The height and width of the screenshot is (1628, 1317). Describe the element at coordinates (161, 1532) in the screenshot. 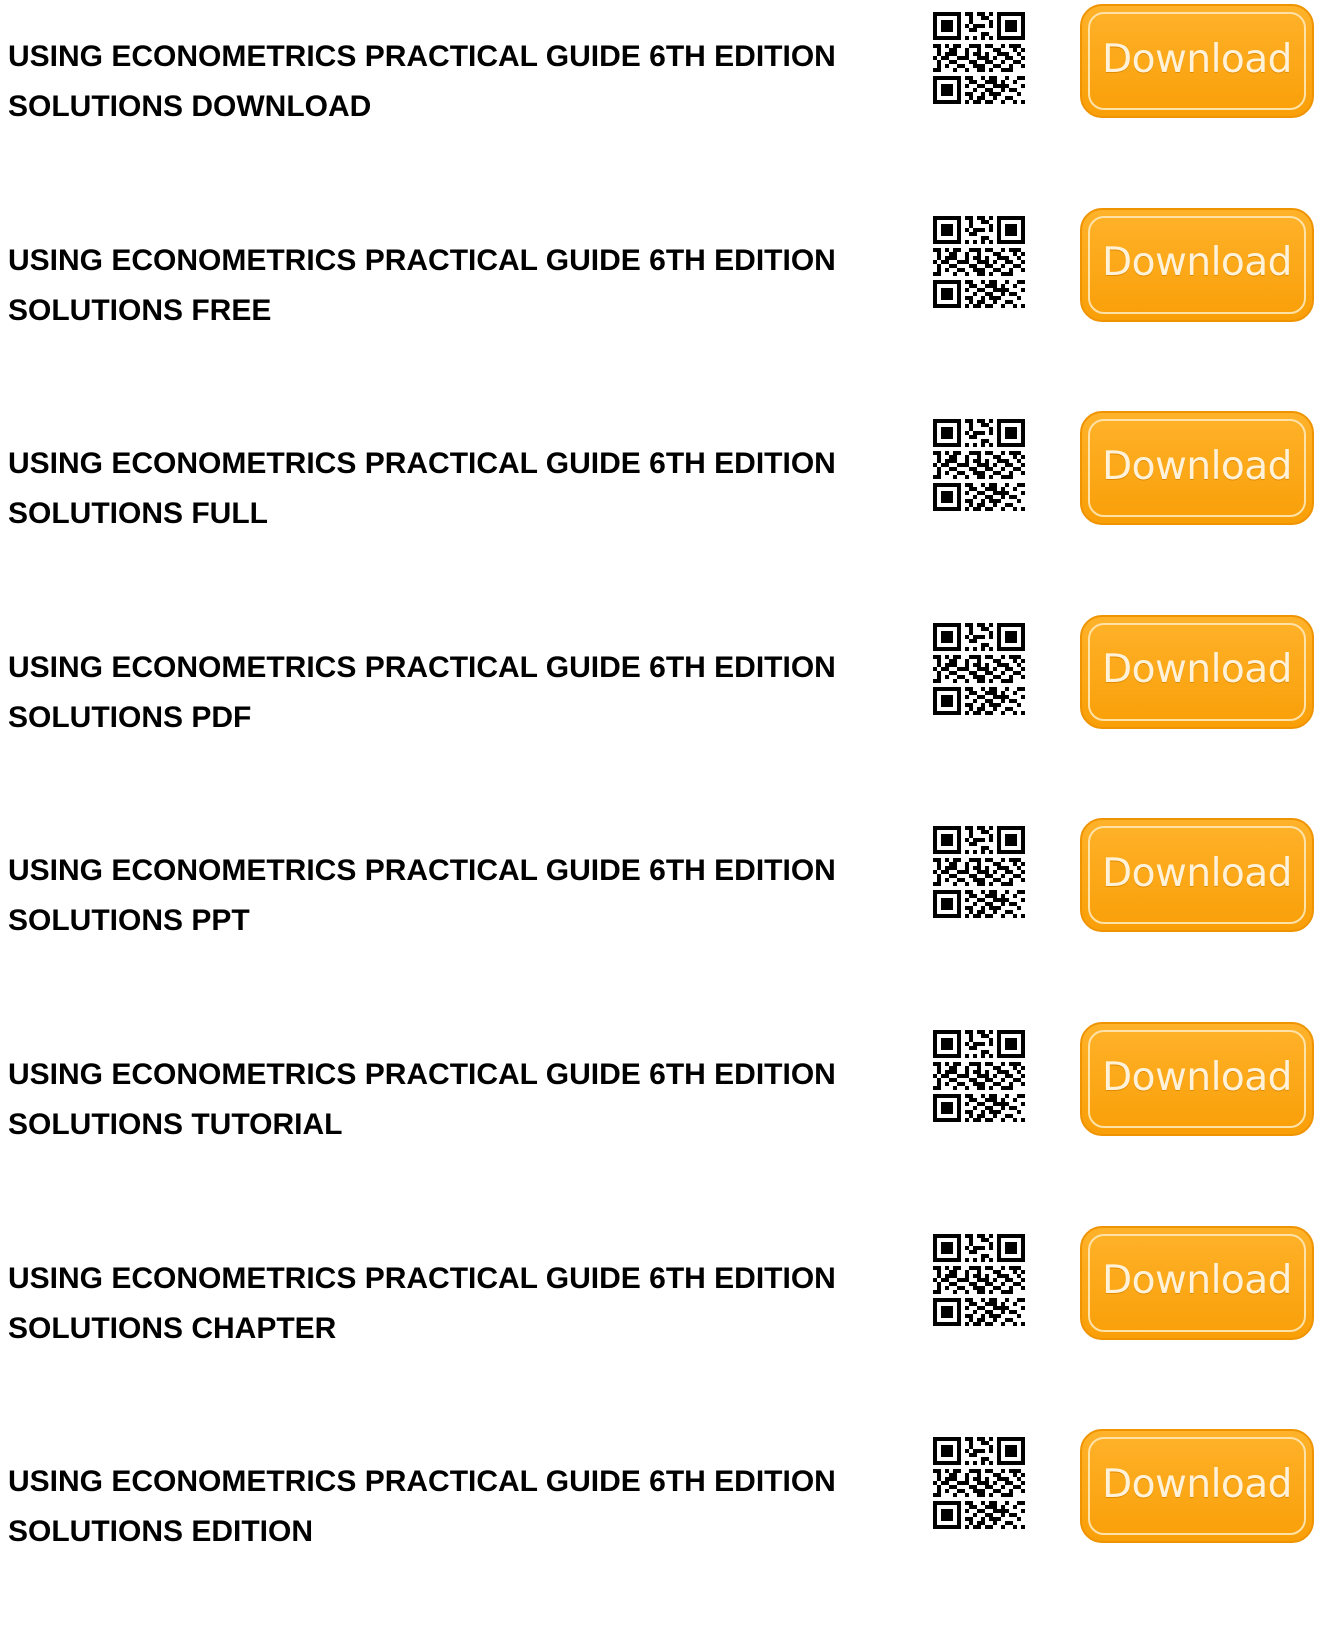

I see `entry-title-line2: SOLUTIONS EDITION` at that location.